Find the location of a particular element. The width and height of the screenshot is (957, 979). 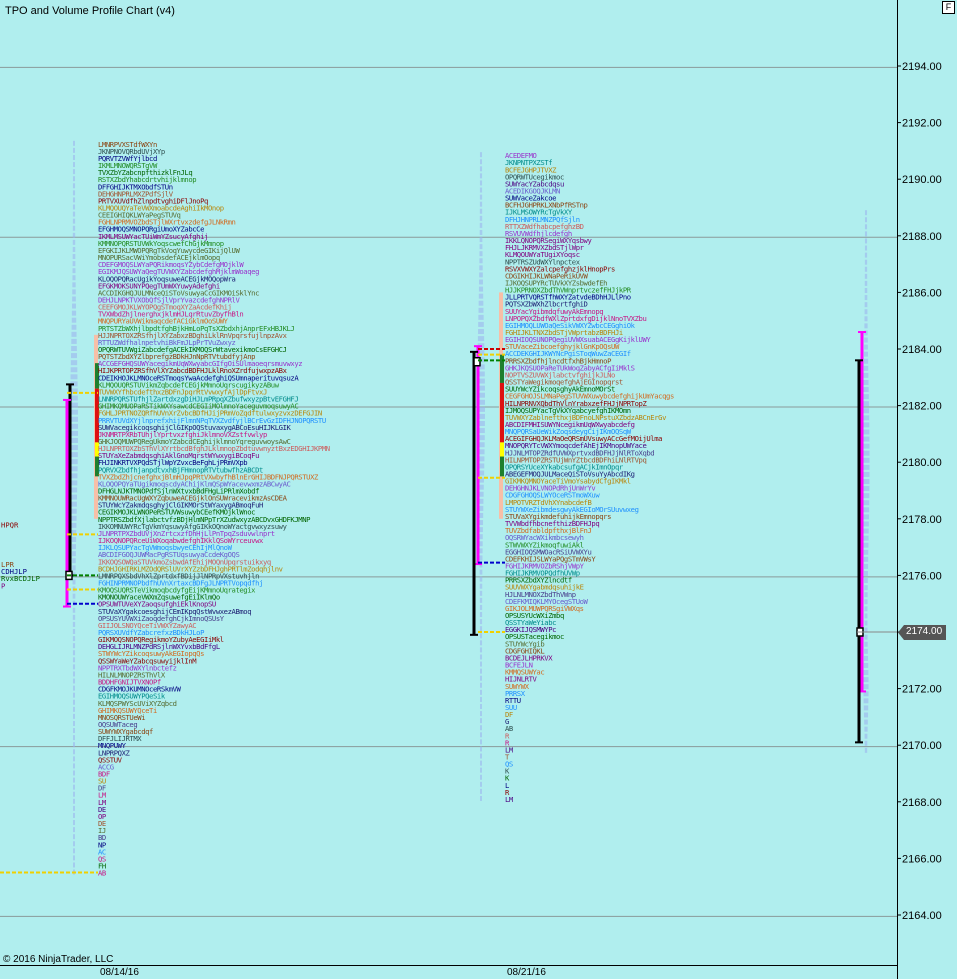

tpo-row: LM is located at coordinates (509, 799).